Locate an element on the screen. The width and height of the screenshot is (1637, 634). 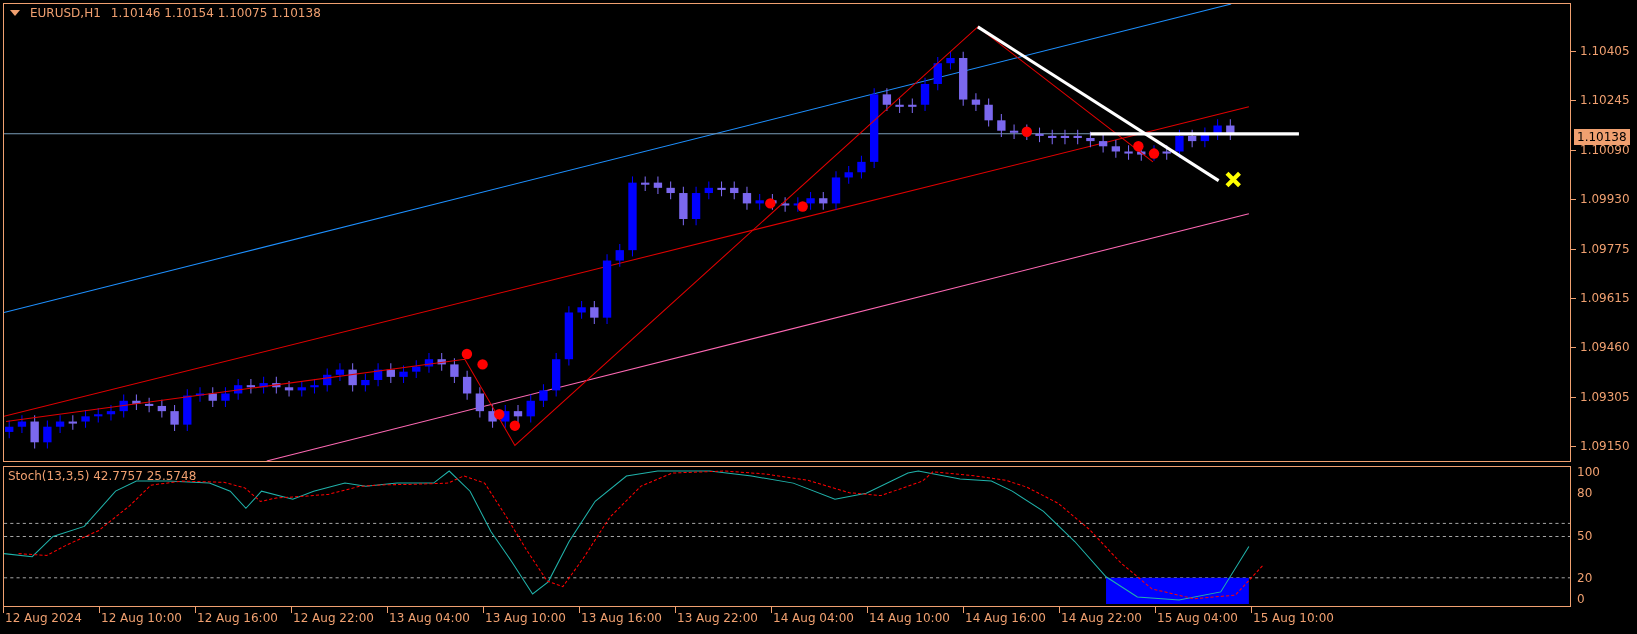
price-axis-label: 1.10245 is located at coordinates (1604, 101).